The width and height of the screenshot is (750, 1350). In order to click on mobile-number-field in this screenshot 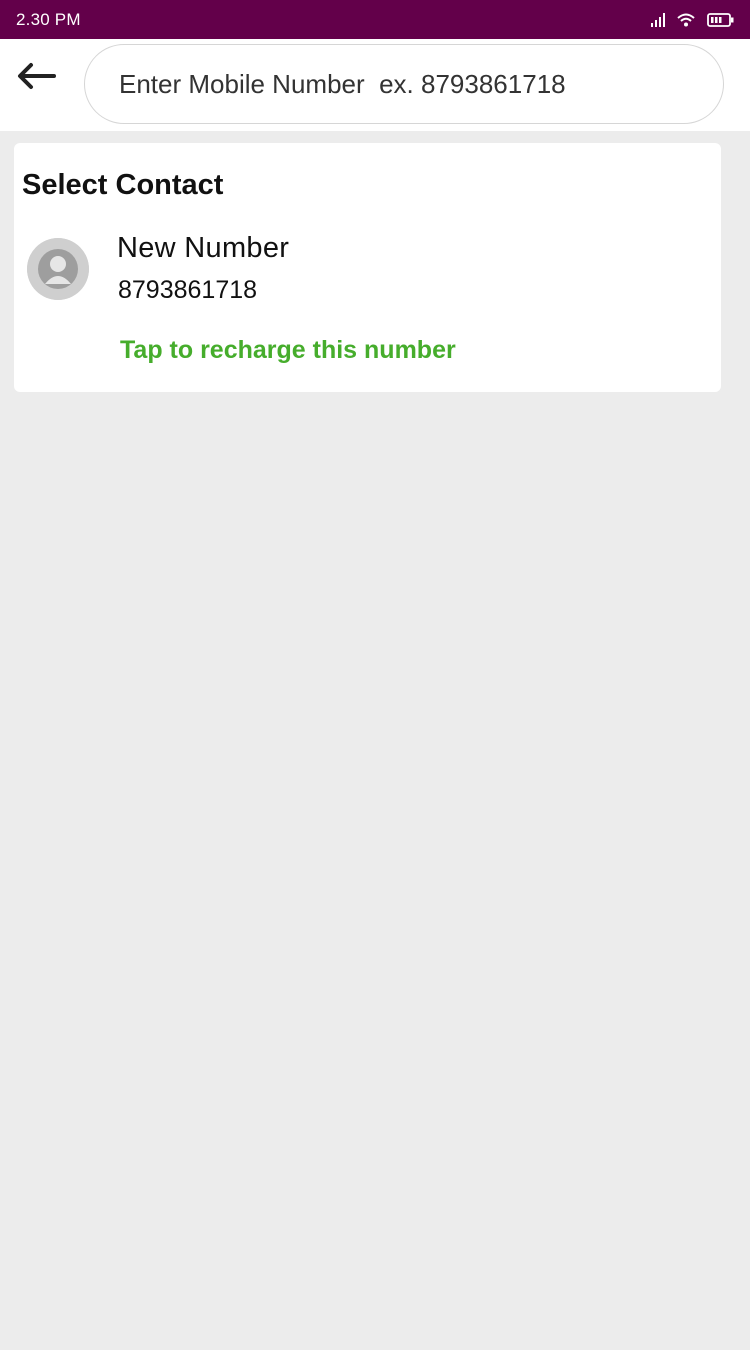, I will do `click(404, 84)`.